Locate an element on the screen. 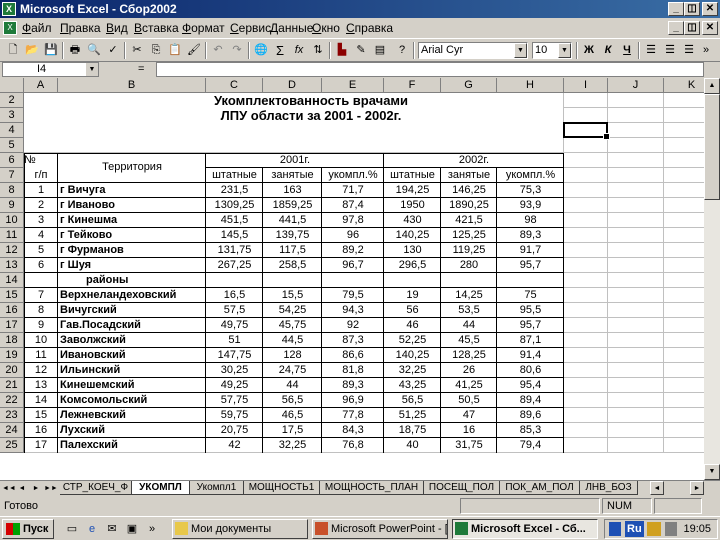  align-center-icon: ☰ is located at coordinates (670, 50).